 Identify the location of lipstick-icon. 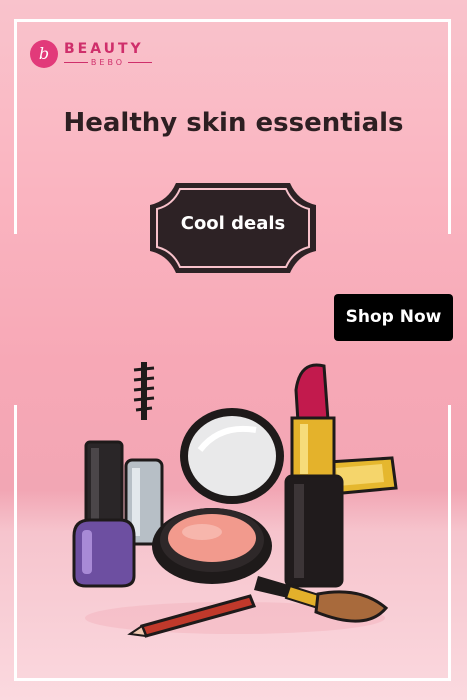
(314, 475).